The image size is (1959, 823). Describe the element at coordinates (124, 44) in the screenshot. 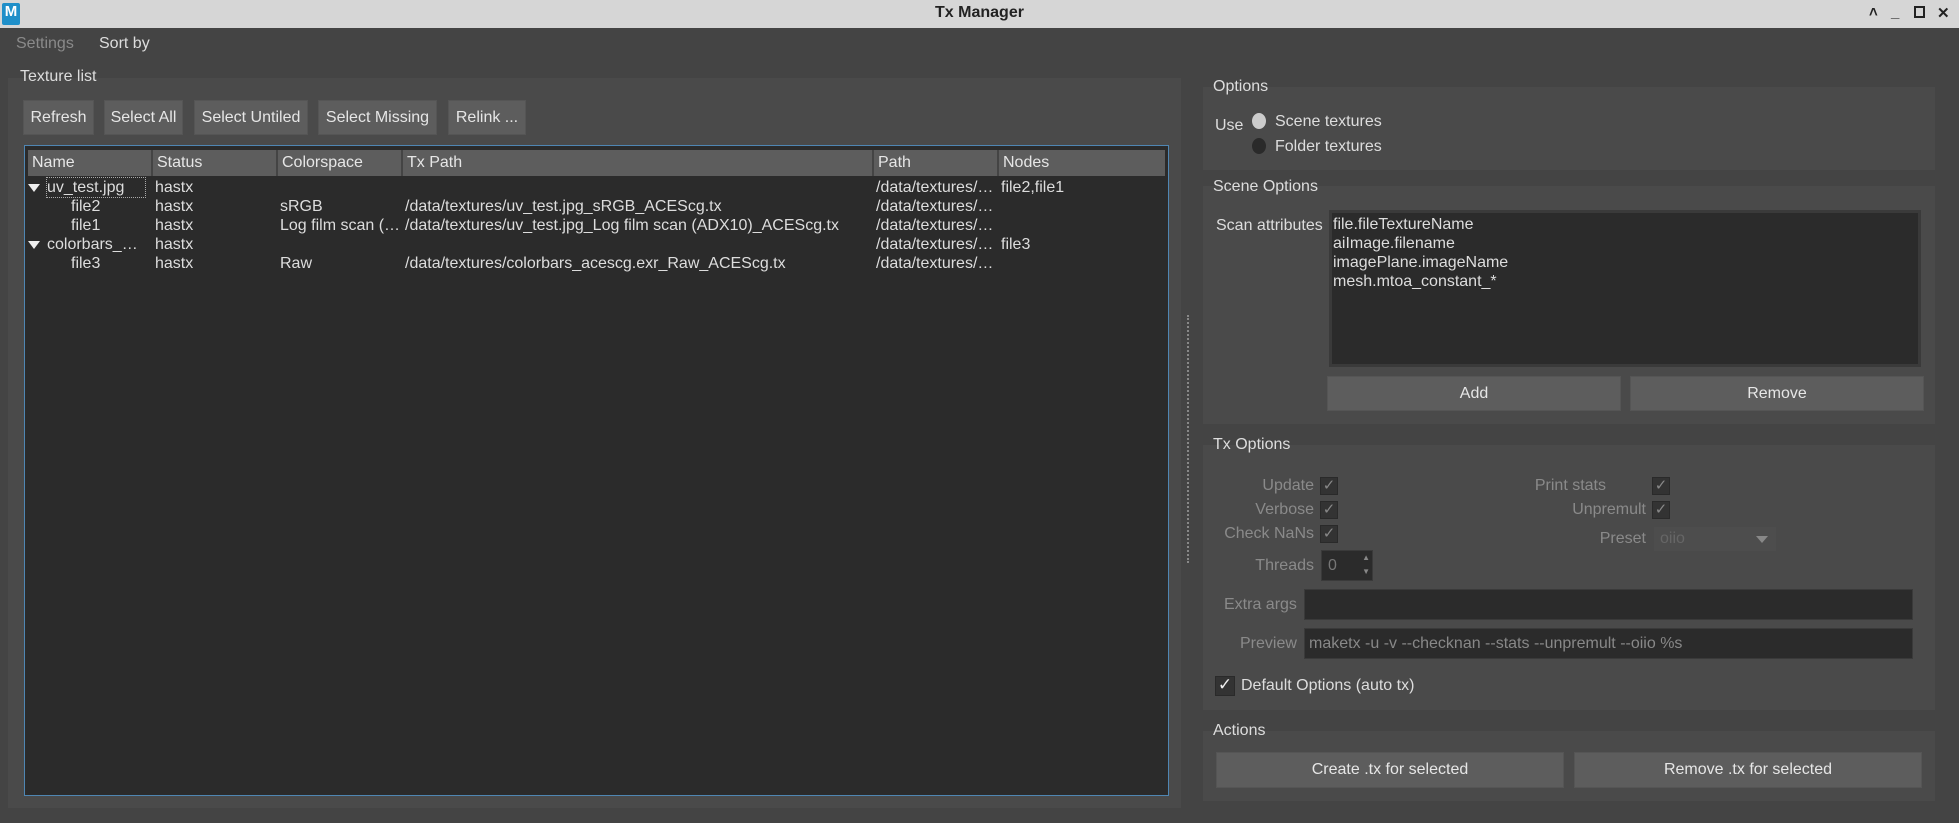

I see `menu-sort-by: Sort by` at that location.